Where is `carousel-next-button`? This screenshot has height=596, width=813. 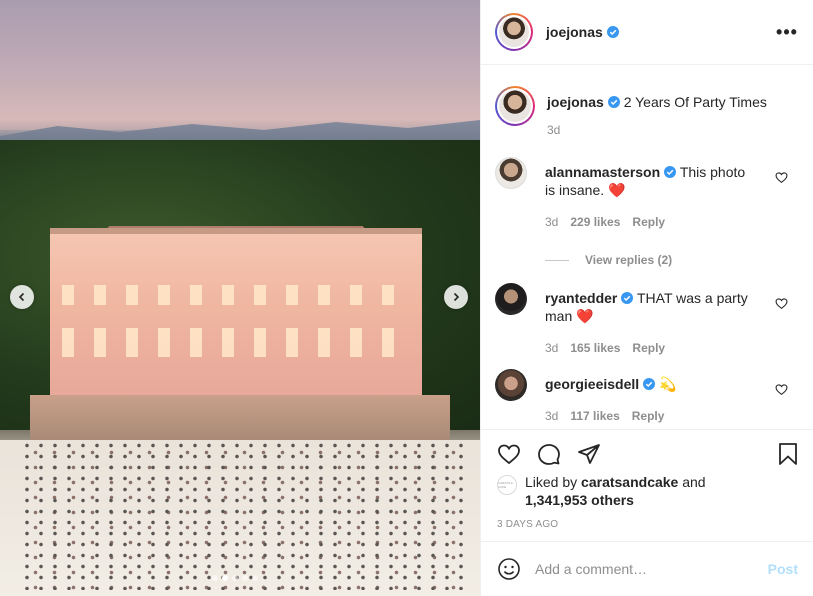
carousel-next-button is located at coordinates (456, 297).